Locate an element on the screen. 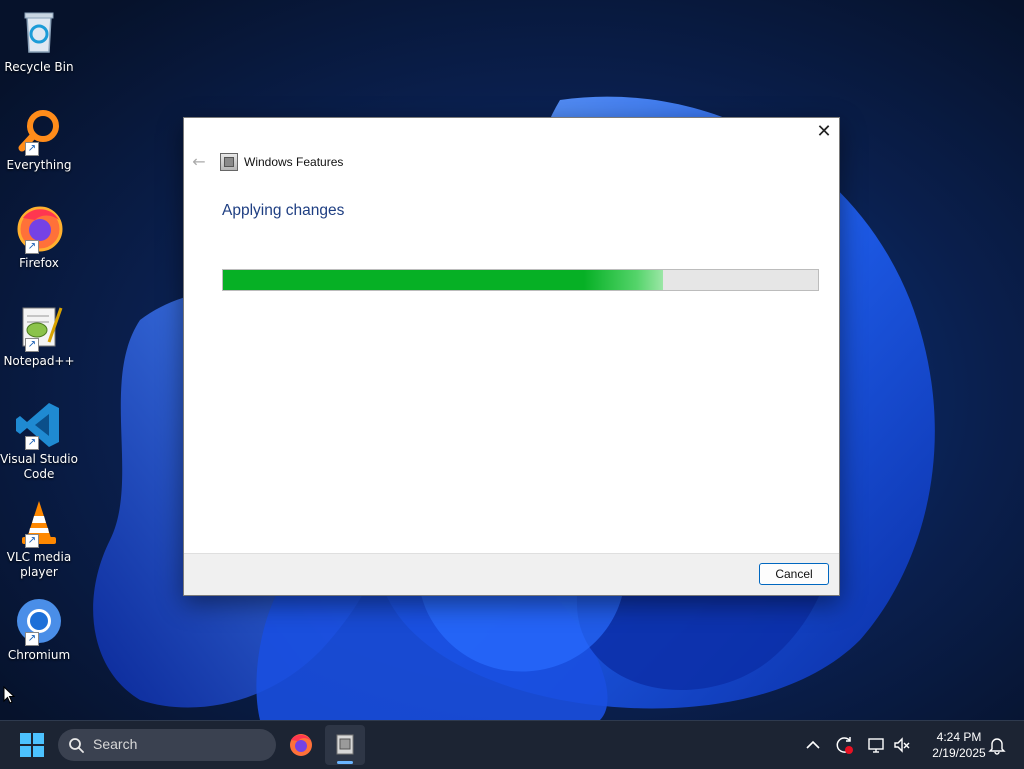 This screenshot has height=769, width=1024. taskbar-firefox-button is located at coordinates (301, 745).